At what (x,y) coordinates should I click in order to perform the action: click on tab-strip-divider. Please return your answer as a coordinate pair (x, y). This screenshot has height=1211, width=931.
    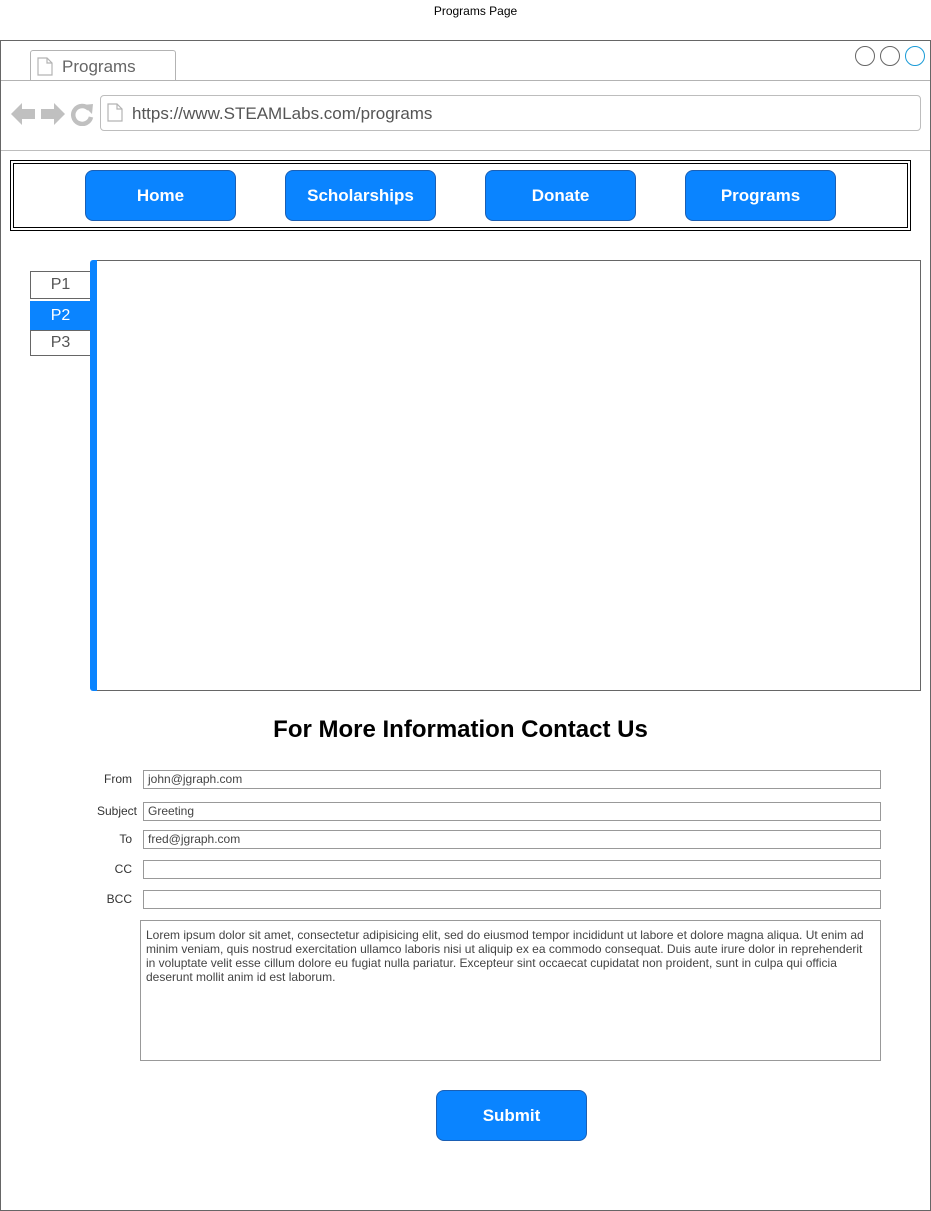
    Looking at the image, I should click on (465, 80).